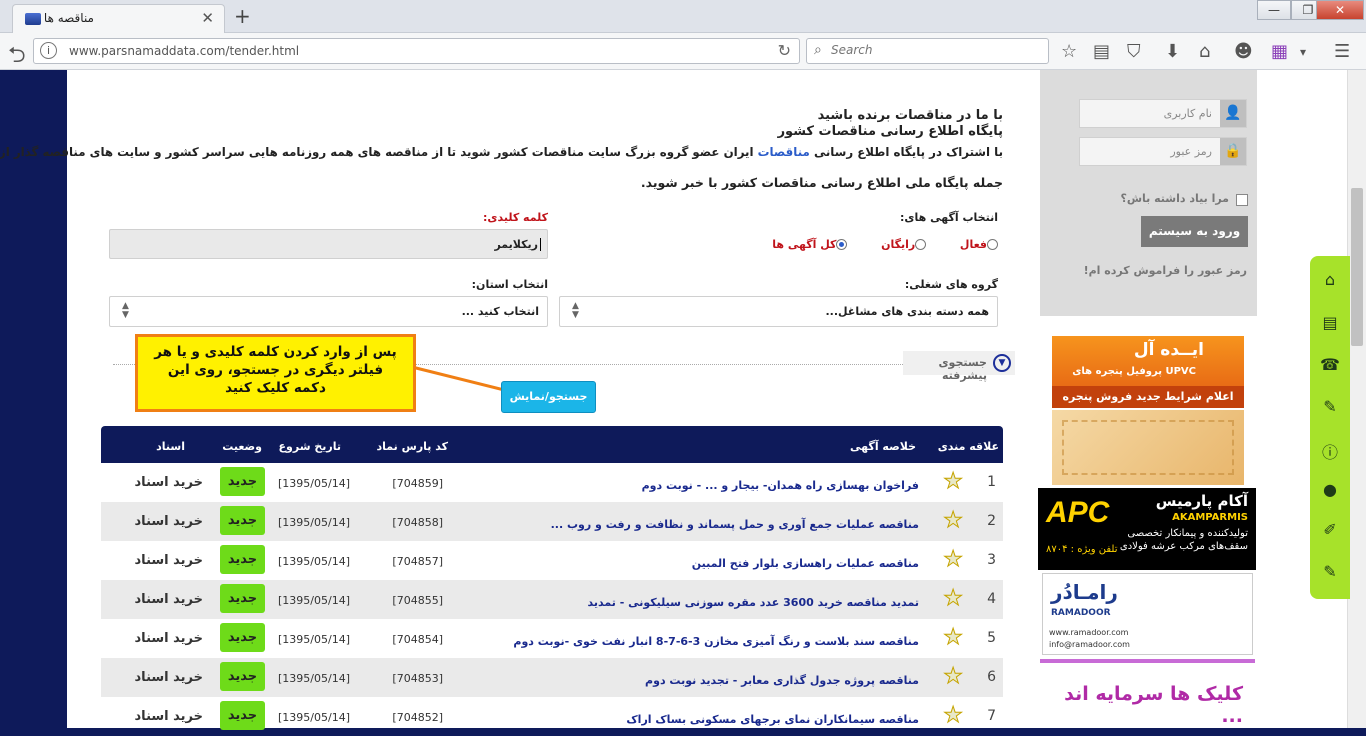 Image resolution: width=1366 pixels, height=736 pixels. What do you see at coordinates (778, 311) in the screenshot?
I see `job-group-select: همه دسته بندی های مشاغل... ▲ ▼` at bounding box center [778, 311].